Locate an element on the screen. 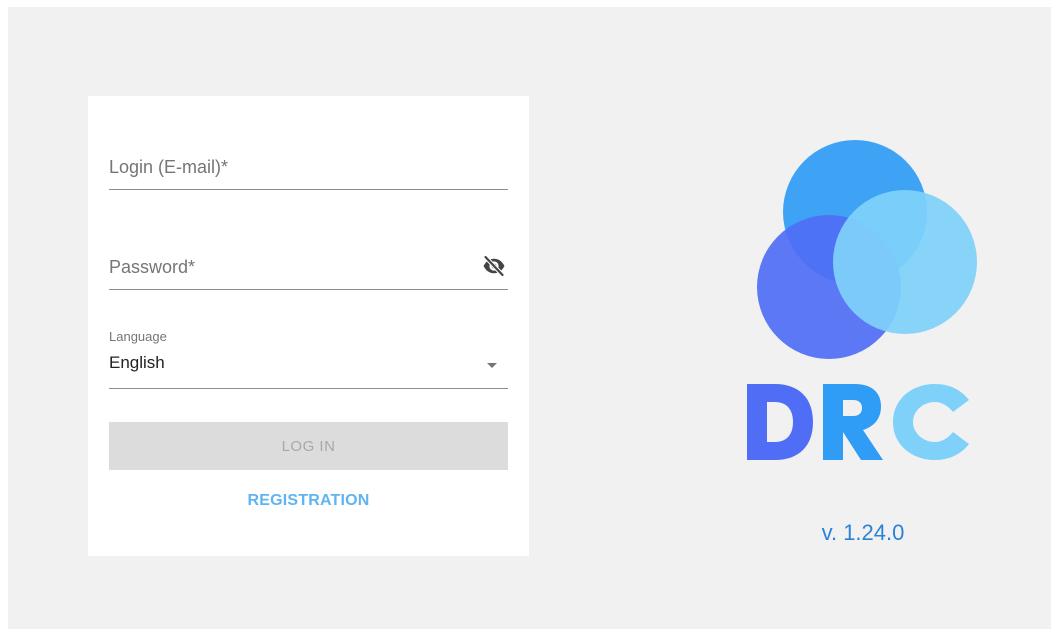 The width and height of the screenshot is (1051, 629). logo-letter-d is located at coordinates (780, 422).